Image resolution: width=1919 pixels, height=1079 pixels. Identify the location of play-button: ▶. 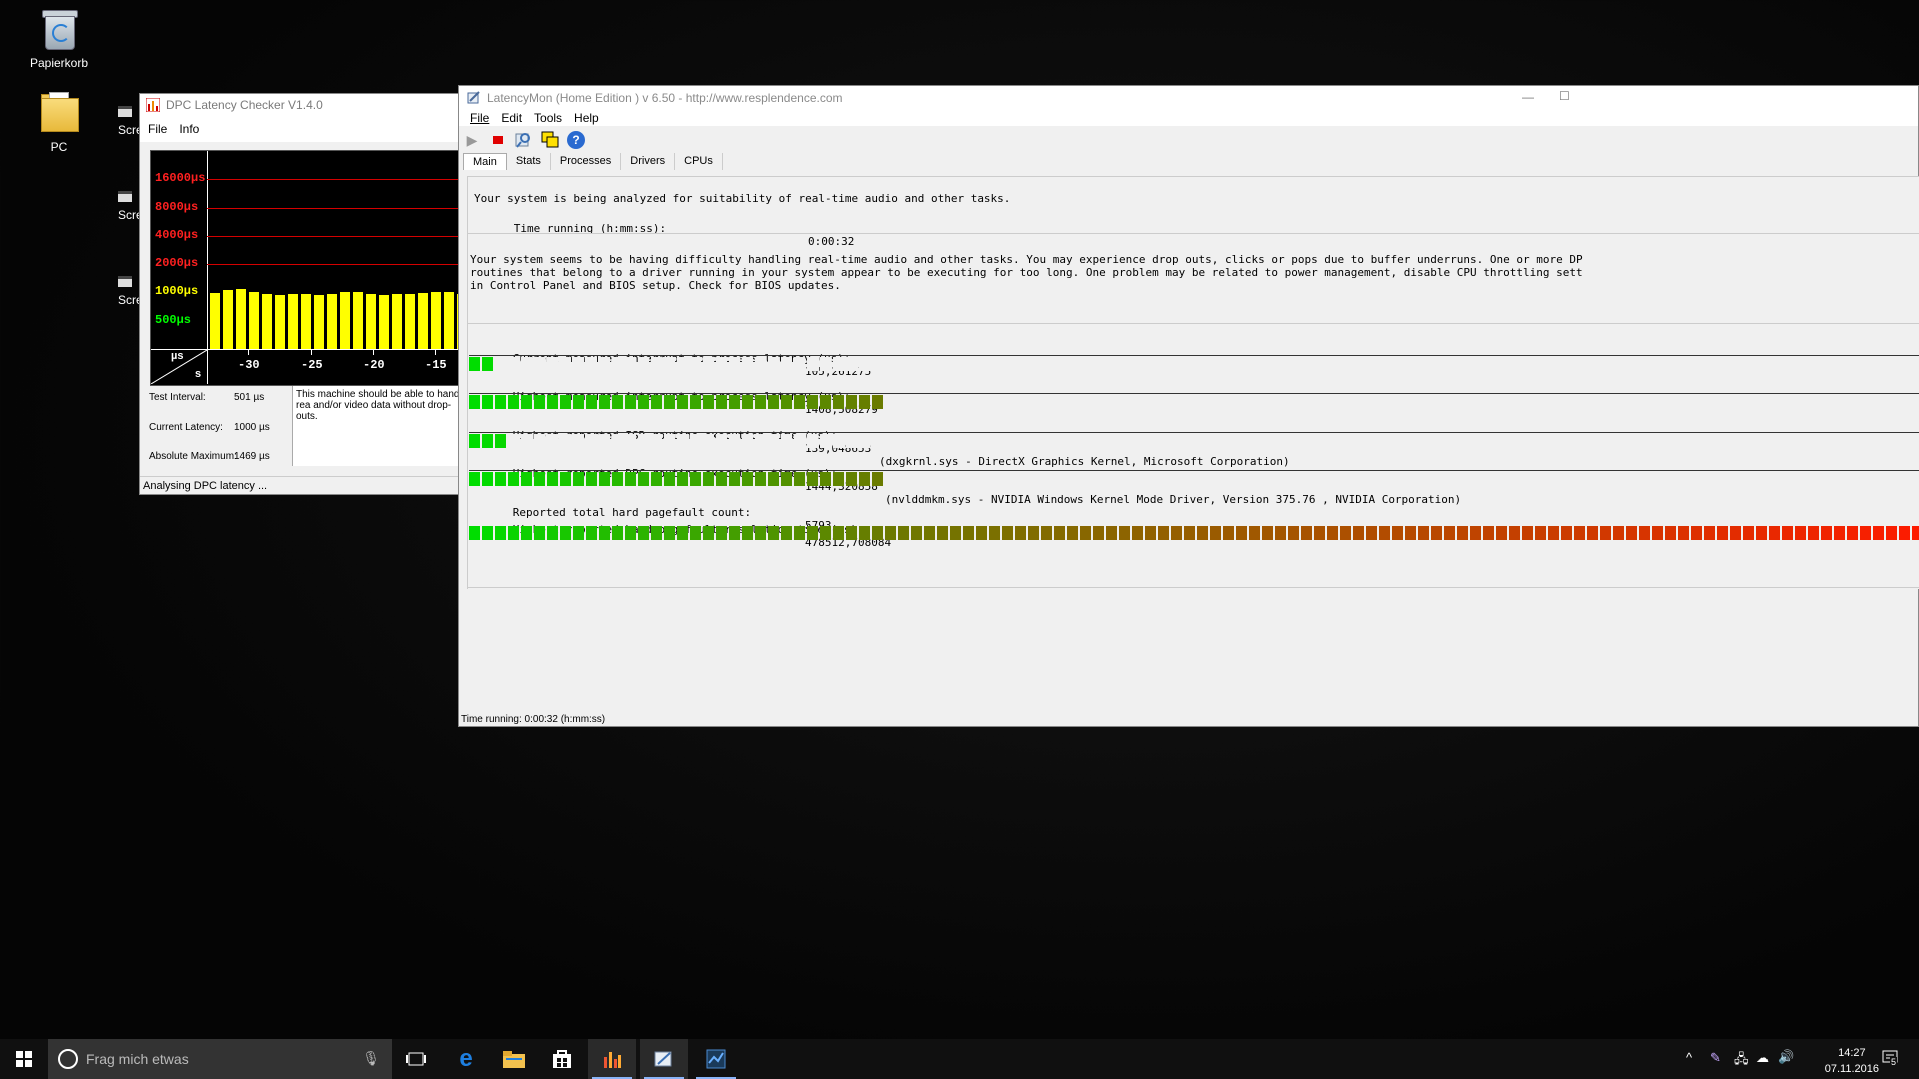
(472, 140).